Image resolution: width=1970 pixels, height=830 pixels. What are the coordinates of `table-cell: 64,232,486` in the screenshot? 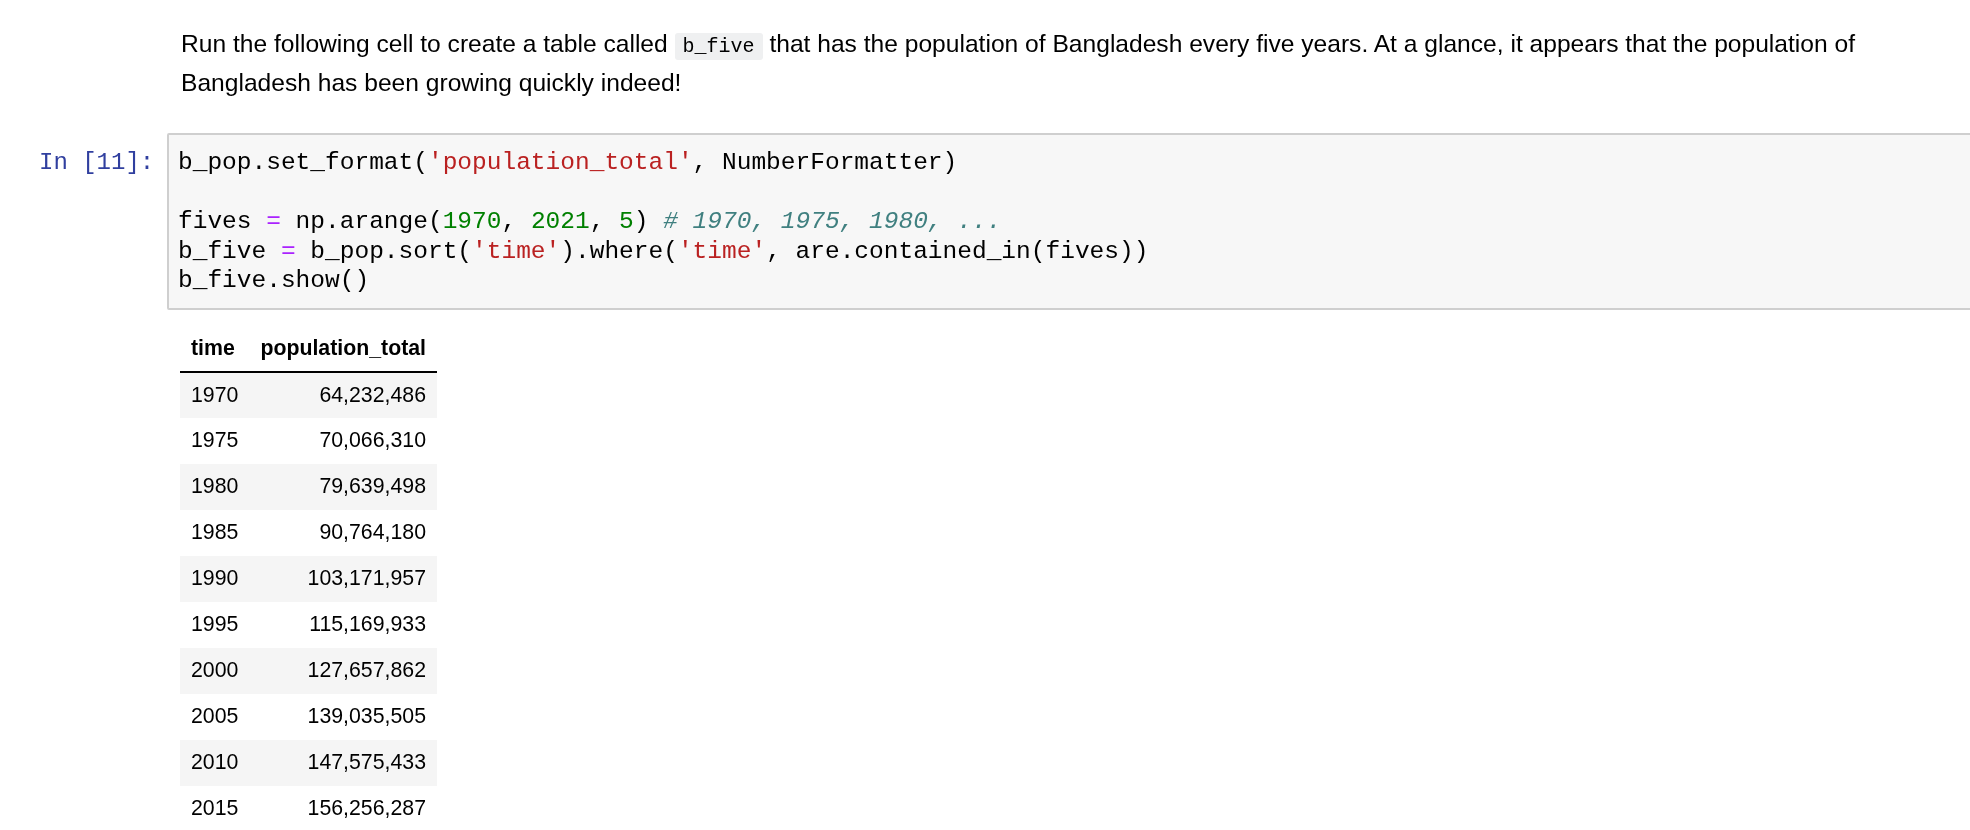 It's located at (343, 394).